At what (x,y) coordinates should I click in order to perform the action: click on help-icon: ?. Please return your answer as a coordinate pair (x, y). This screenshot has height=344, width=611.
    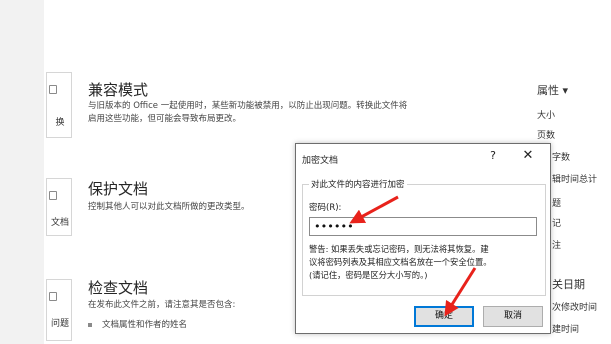
    Looking at the image, I should click on (493, 157).